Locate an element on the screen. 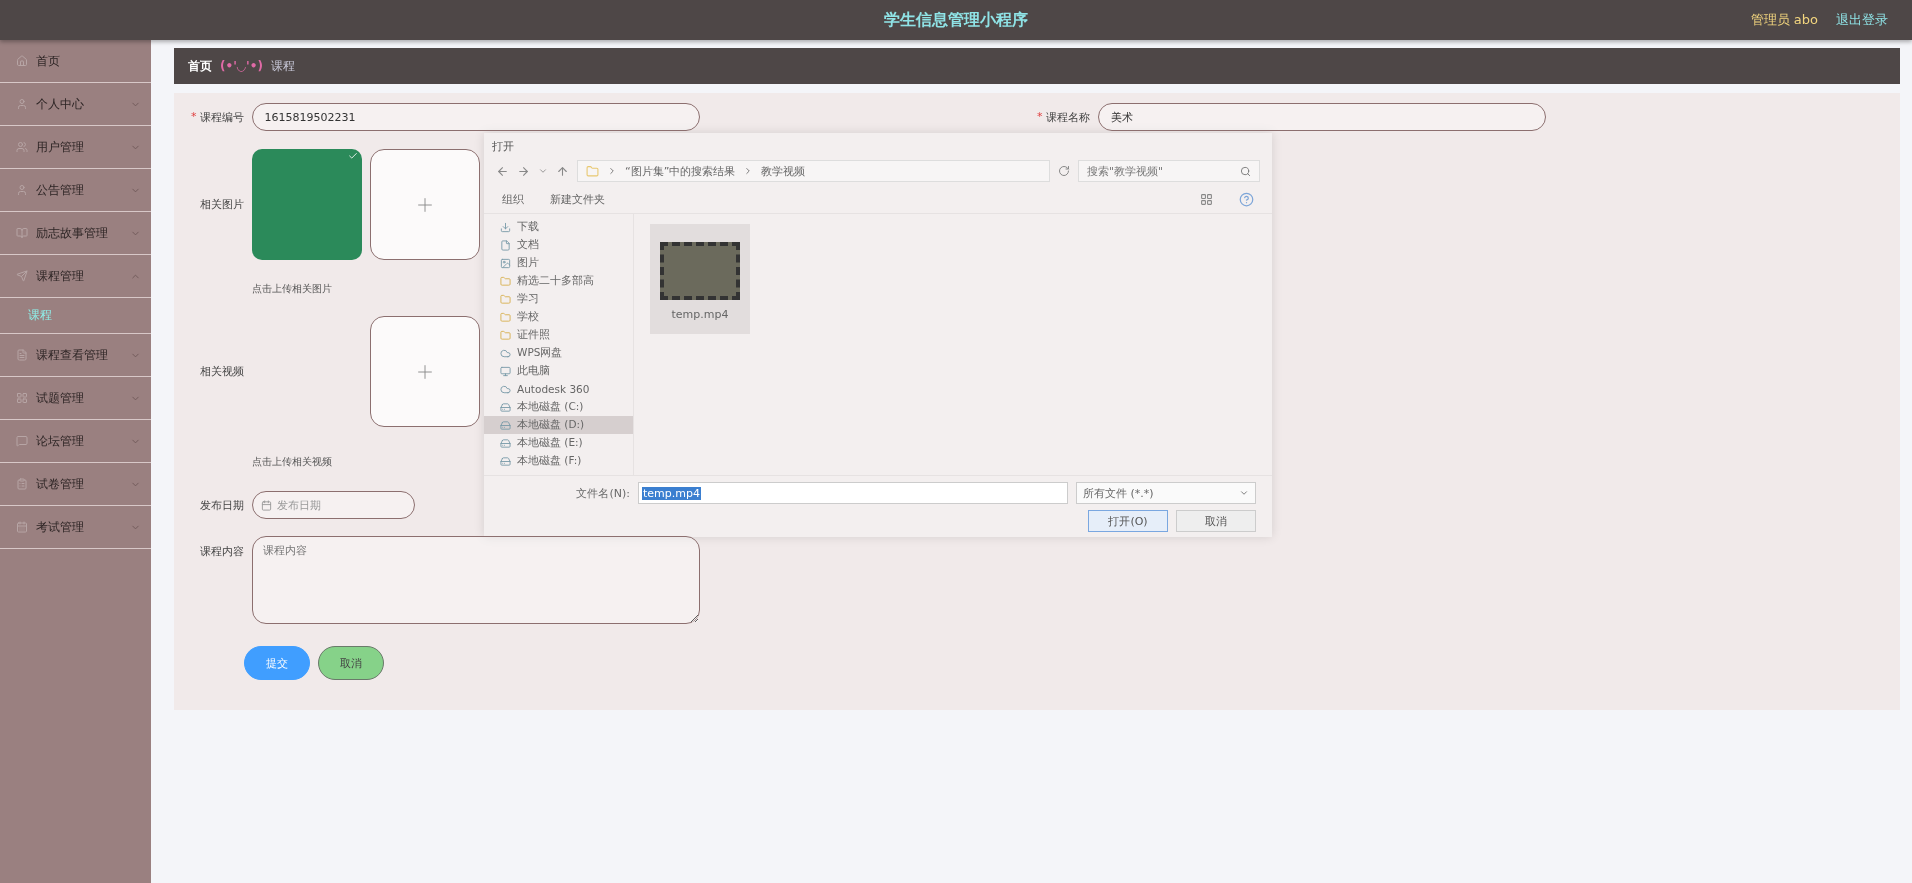  nav-item: 本地磁盘 (C:) is located at coordinates (558, 407).